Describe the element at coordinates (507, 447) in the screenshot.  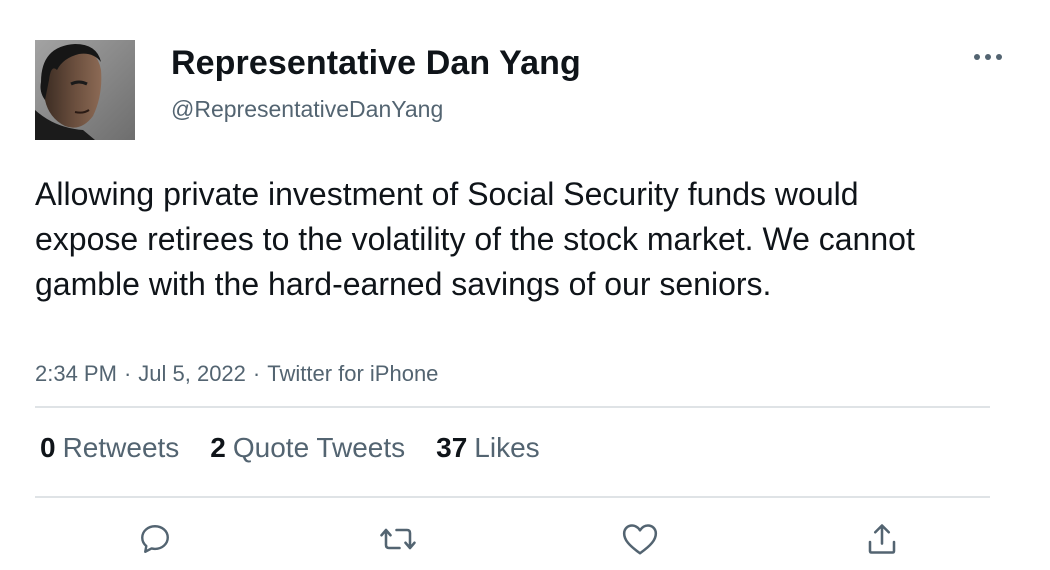
I see `likes-label: Likes` at that location.